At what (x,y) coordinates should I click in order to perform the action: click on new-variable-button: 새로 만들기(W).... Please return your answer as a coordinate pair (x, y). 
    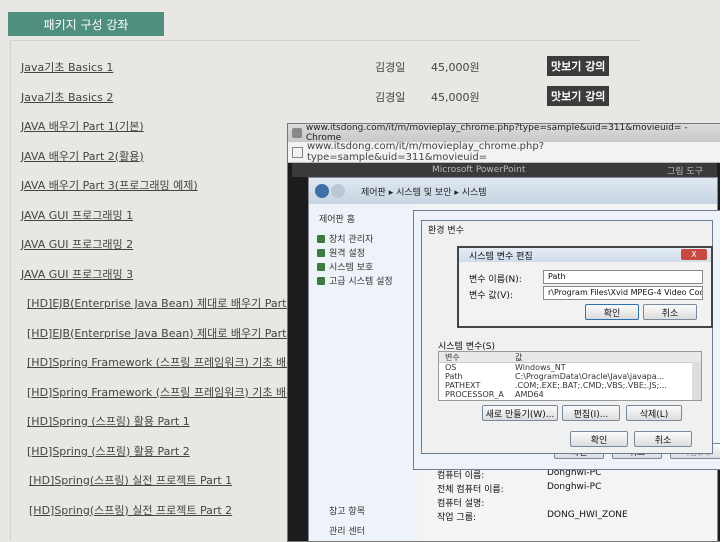
    Looking at the image, I should click on (520, 413).